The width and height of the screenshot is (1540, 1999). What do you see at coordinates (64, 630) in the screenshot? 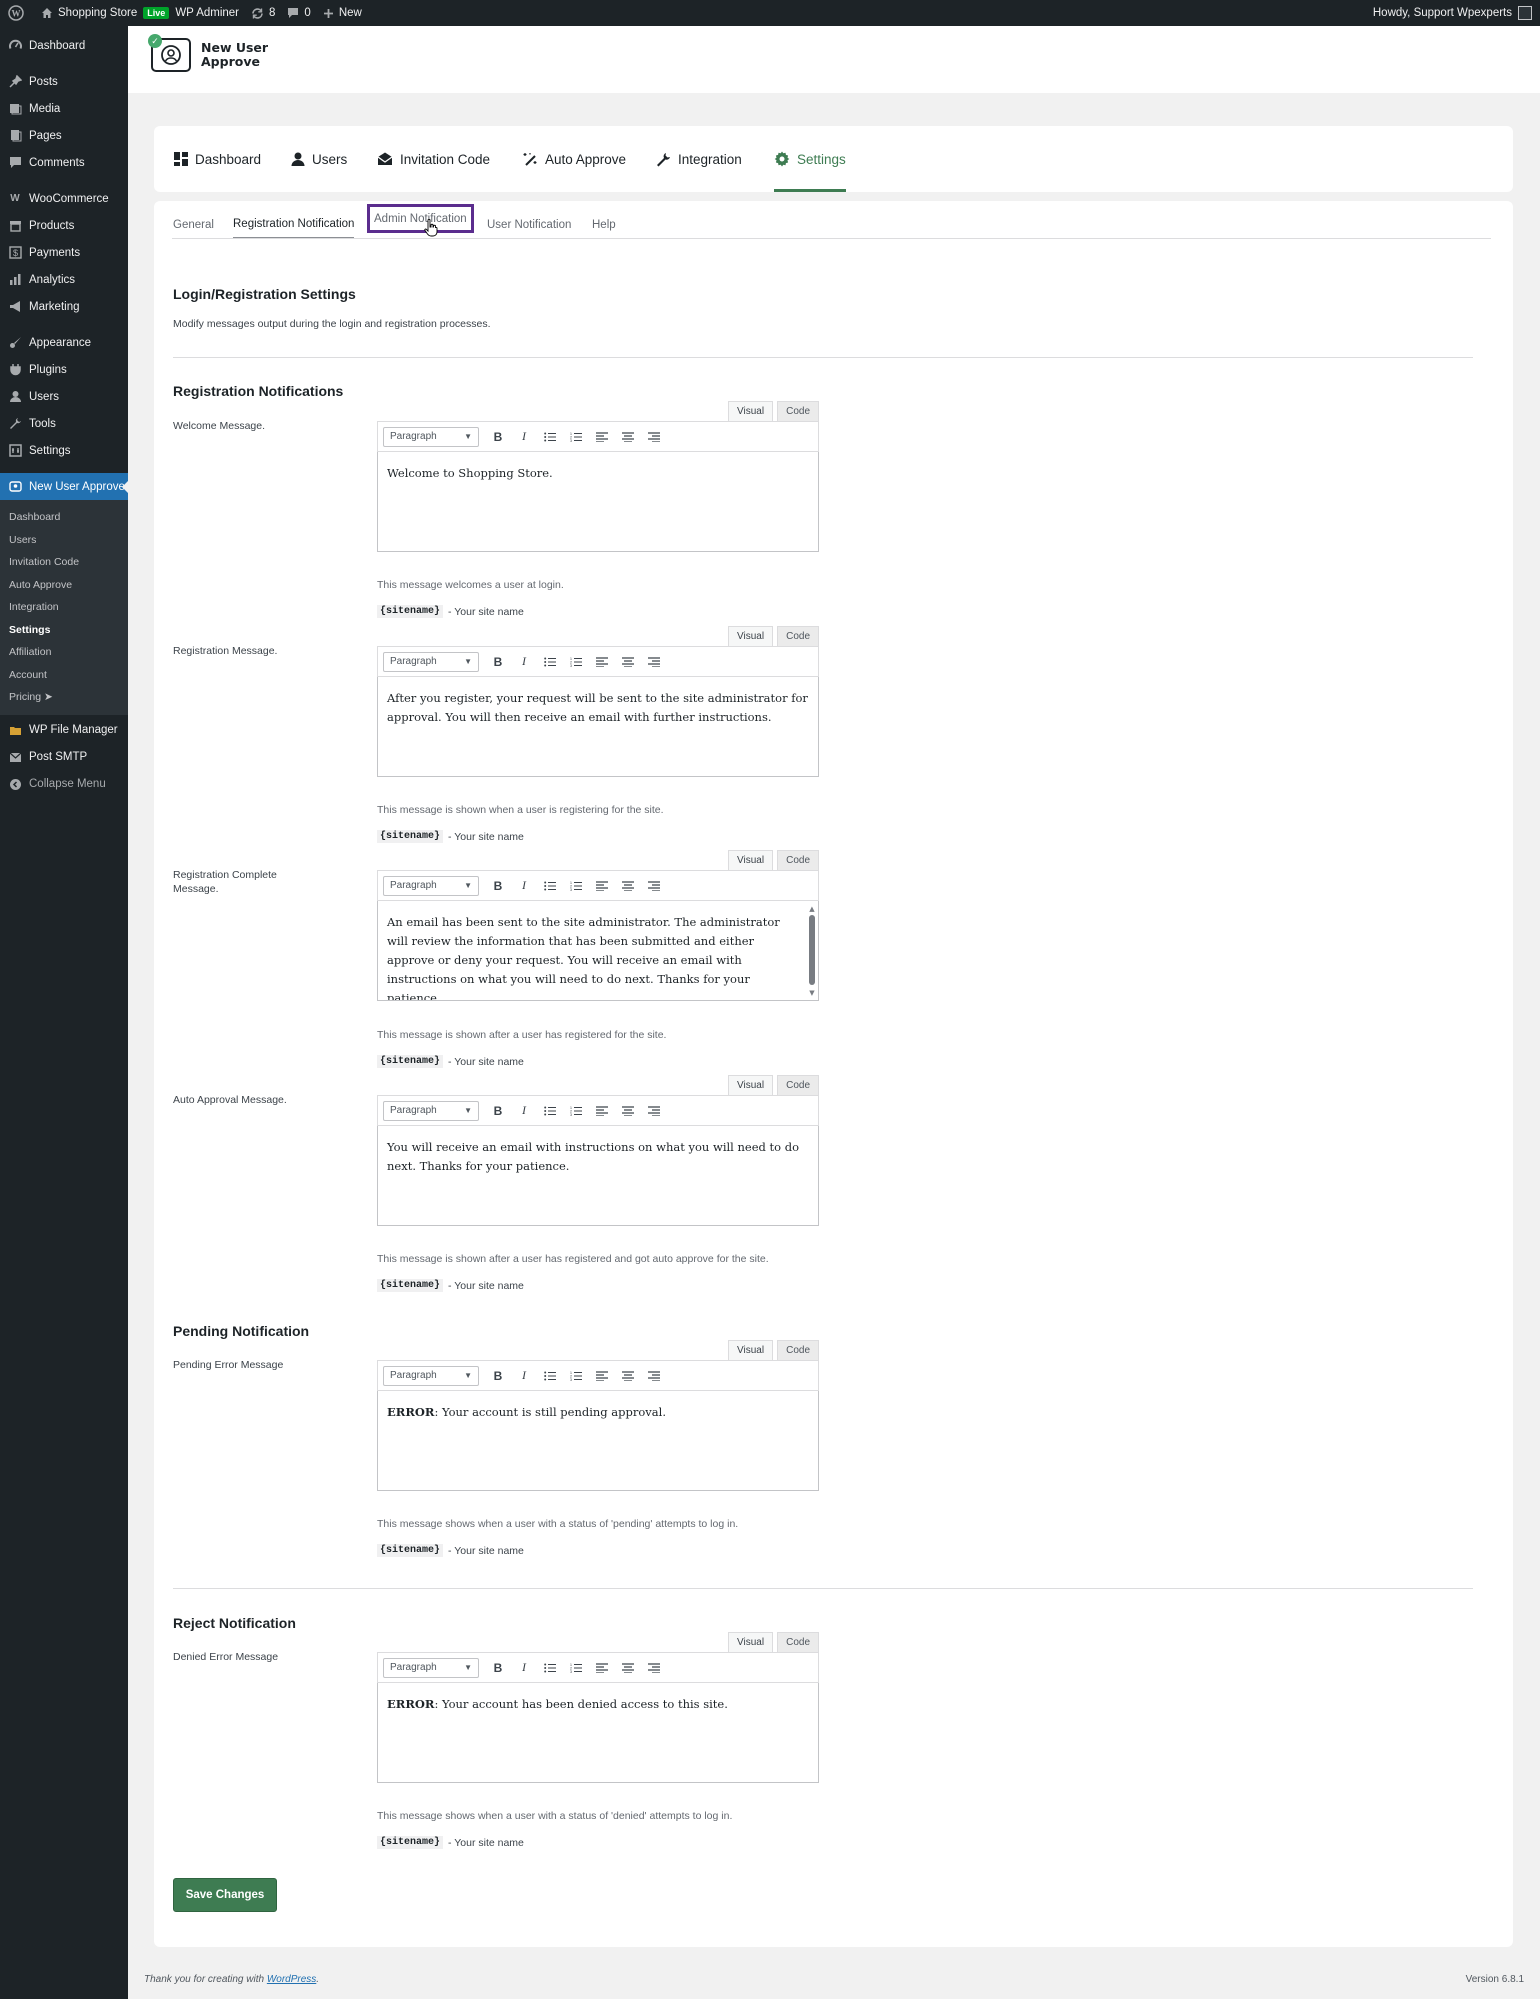
I see `submenu-settings: Settings` at bounding box center [64, 630].